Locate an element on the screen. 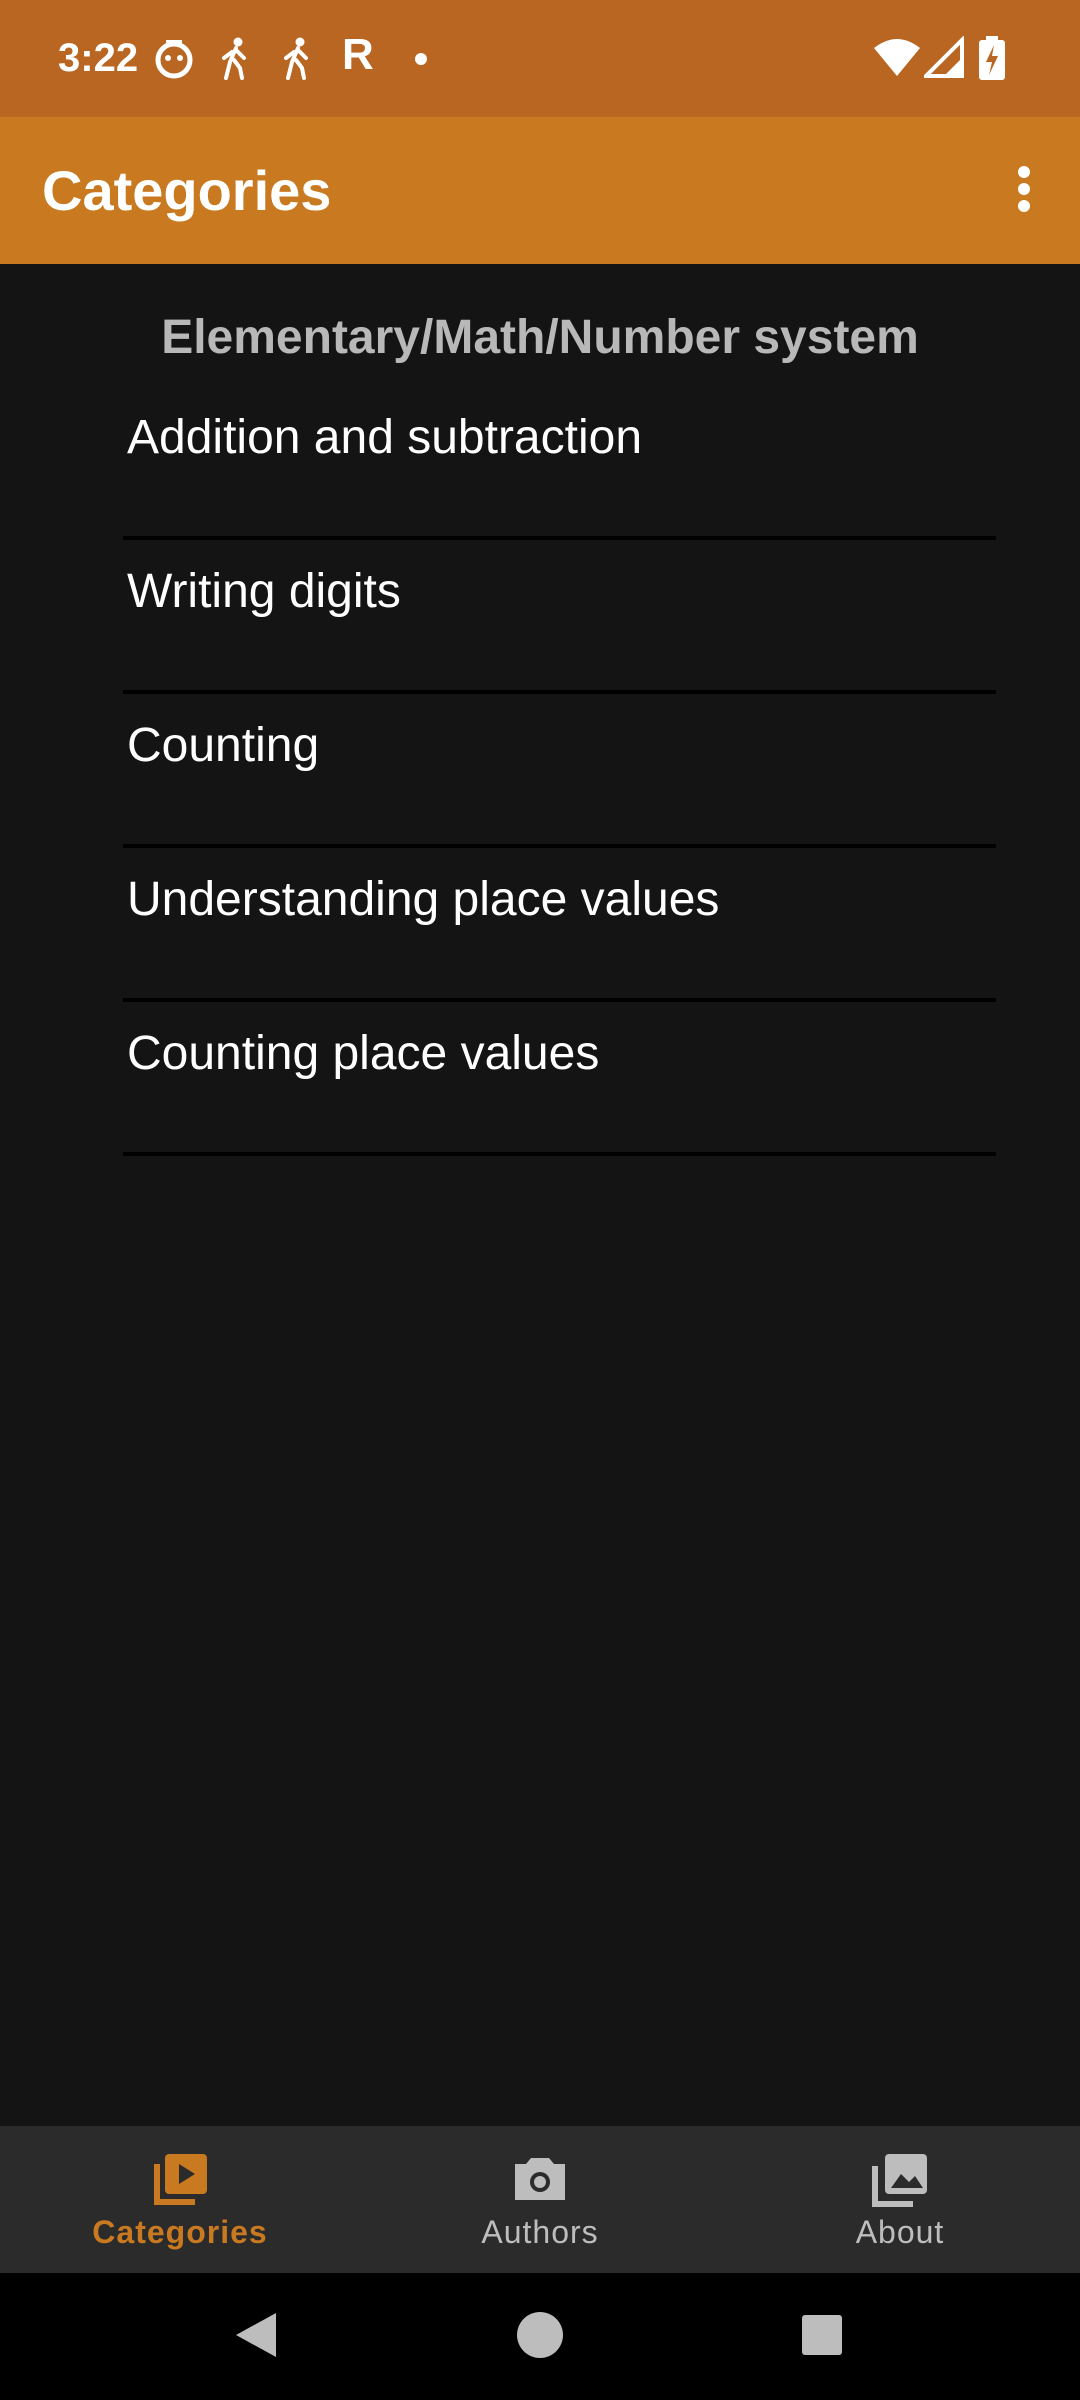  wifi-icon is located at coordinates (897, 60).